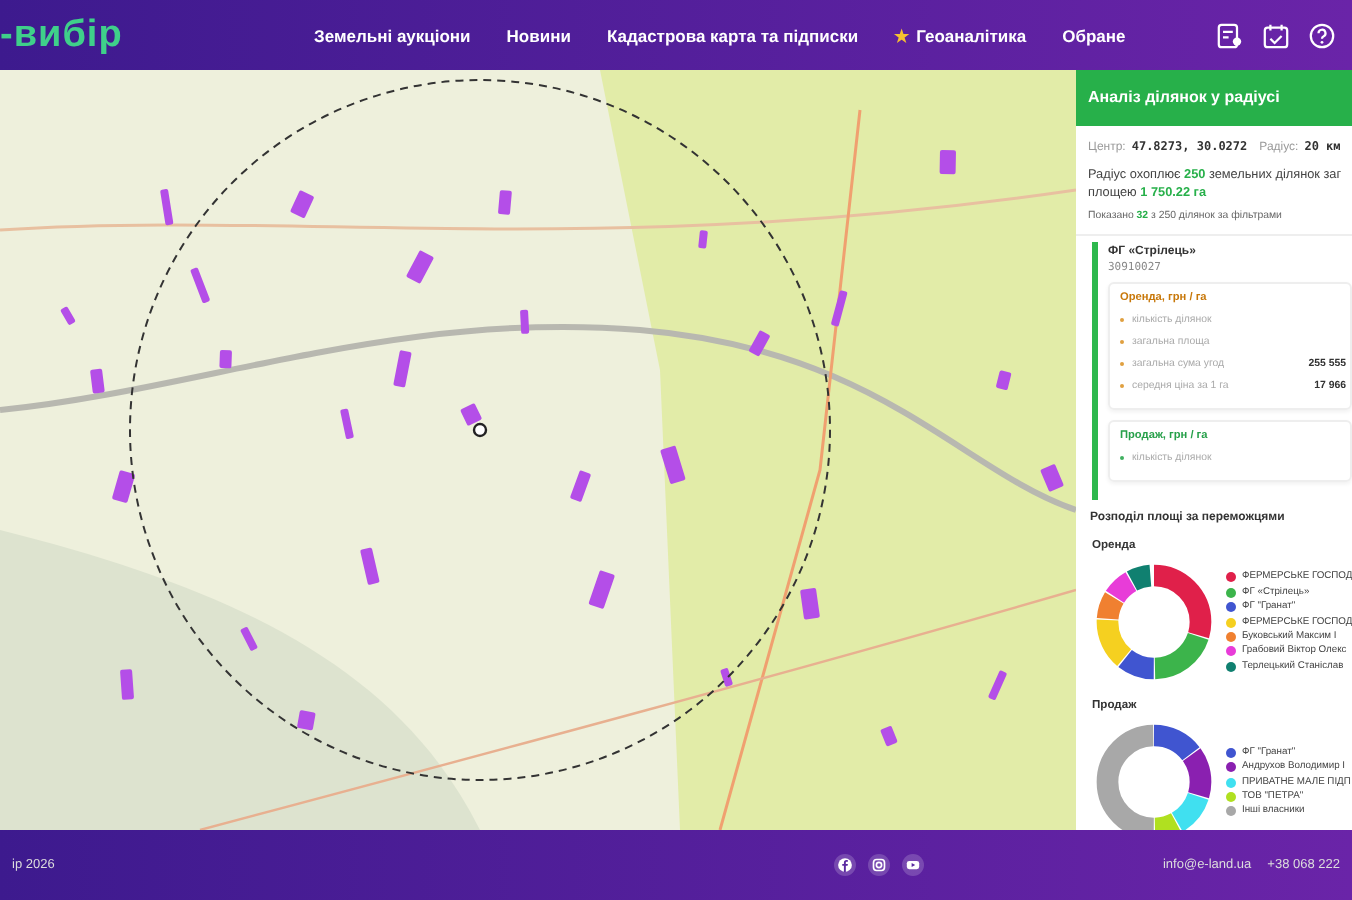 The height and width of the screenshot is (900, 1352). What do you see at coordinates (1214, 98) in the screenshot?
I see `panel-header: Аналіз ділянок у радіусі` at bounding box center [1214, 98].